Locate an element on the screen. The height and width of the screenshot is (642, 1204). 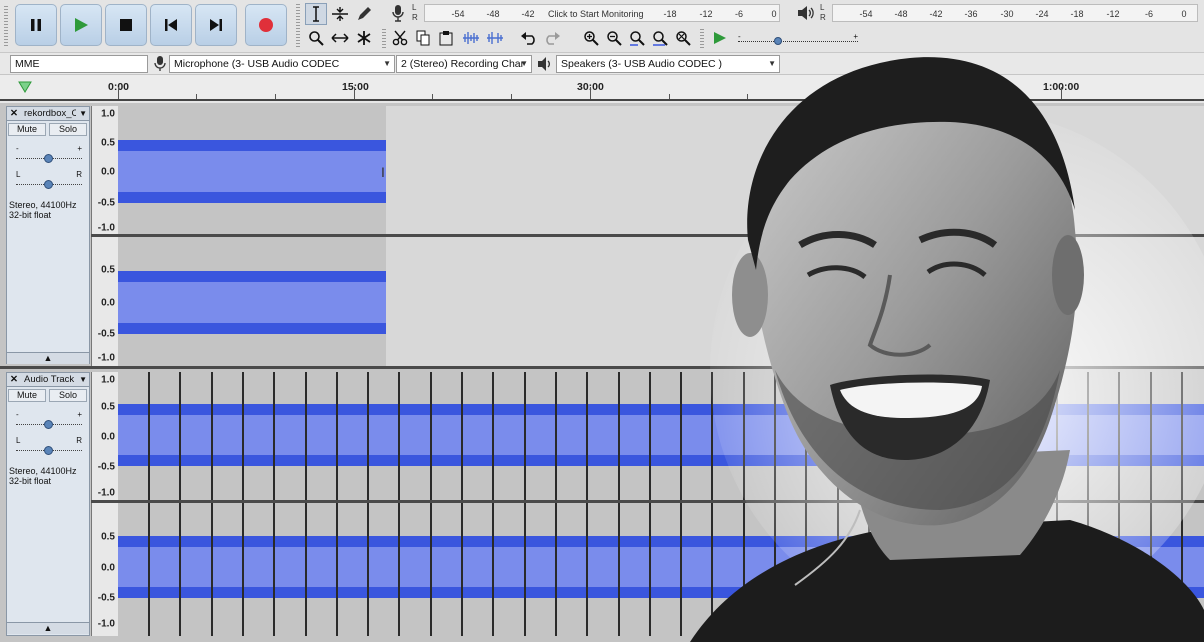
zoom-in-button is located at coordinates (591, 38).